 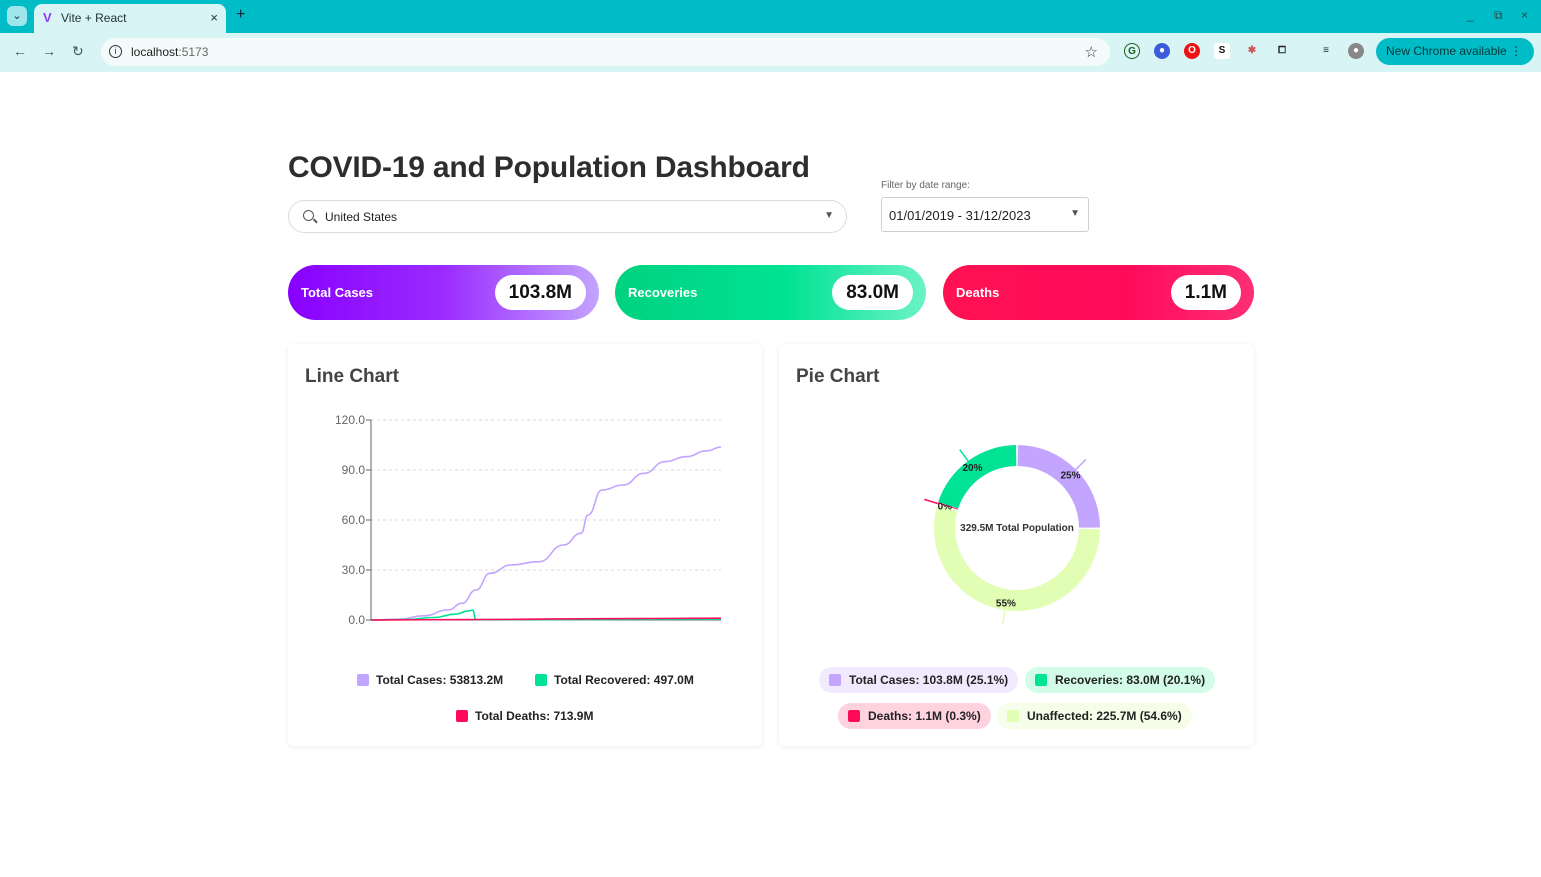 What do you see at coordinates (1017, 558) in the screenshot?
I see `pie-slice-unaffected` at bounding box center [1017, 558].